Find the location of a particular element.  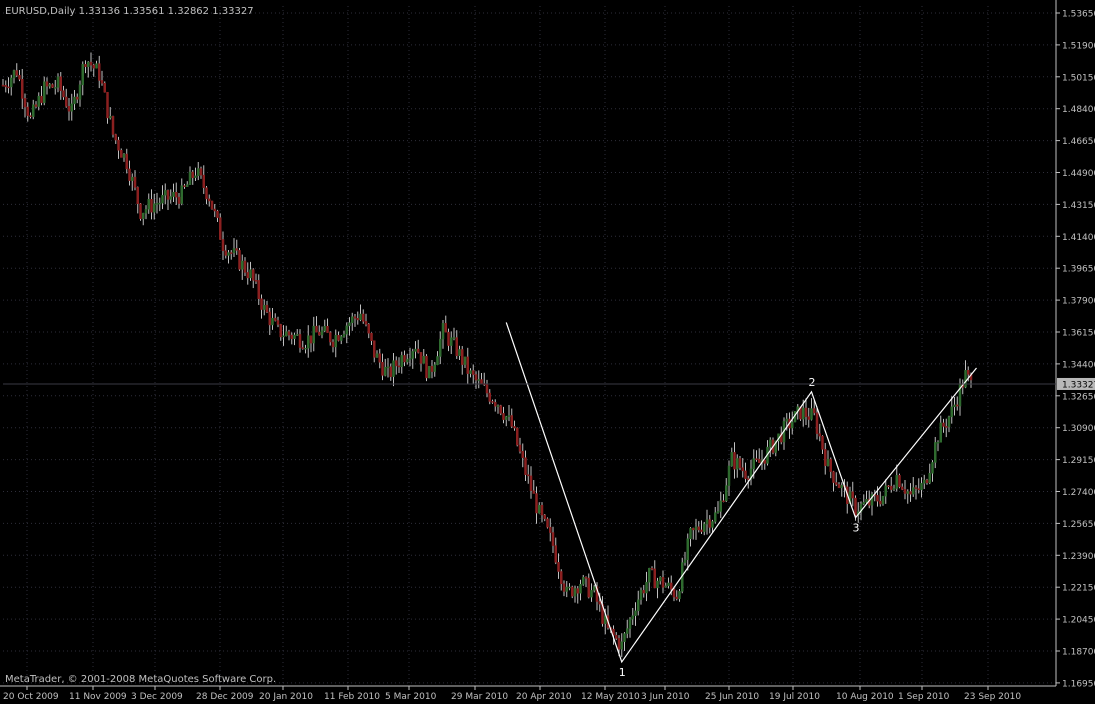

x-tick-label: 23 Sep 2010 is located at coordinates (992, 697).